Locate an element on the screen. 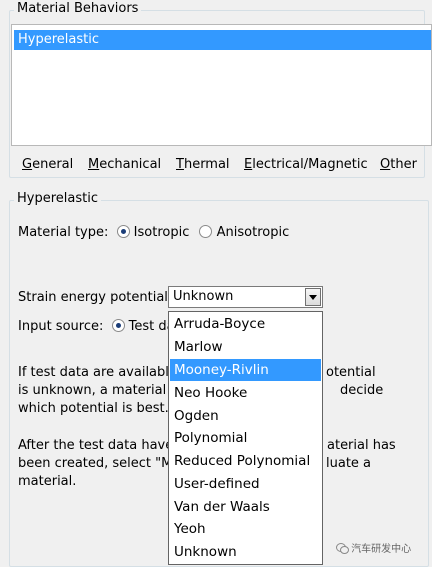 This screenshot has height=567, width=432. anisotropic-label: Anisotropic is located at coordinates (253, 232).